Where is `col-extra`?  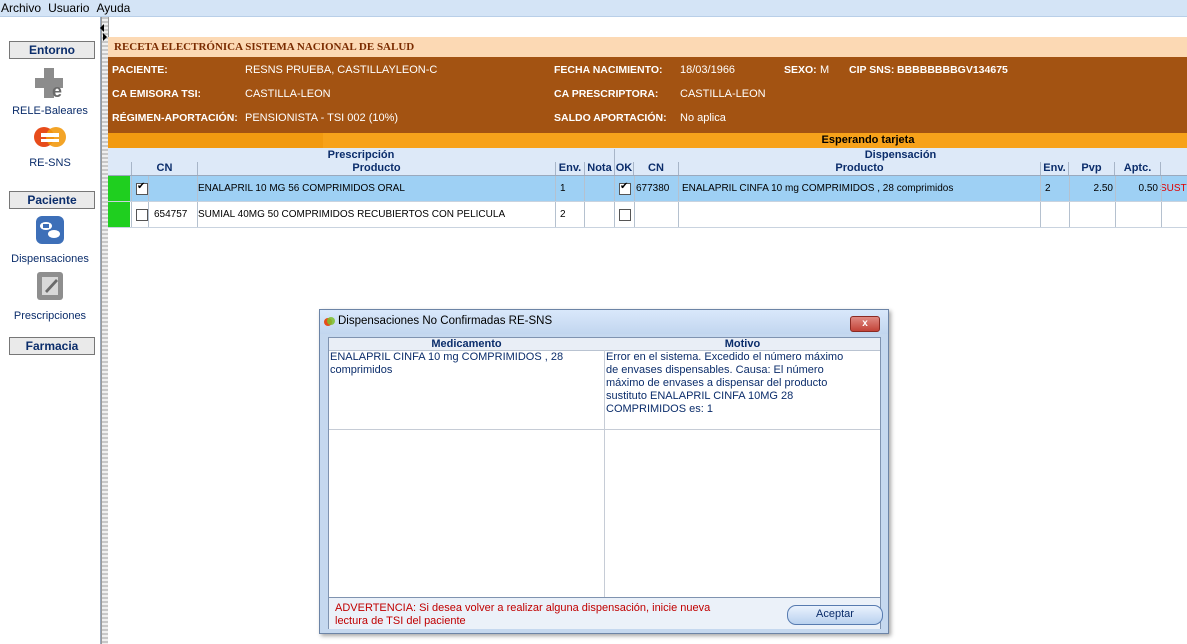
col-extra is located at coordinates (1173, 168).